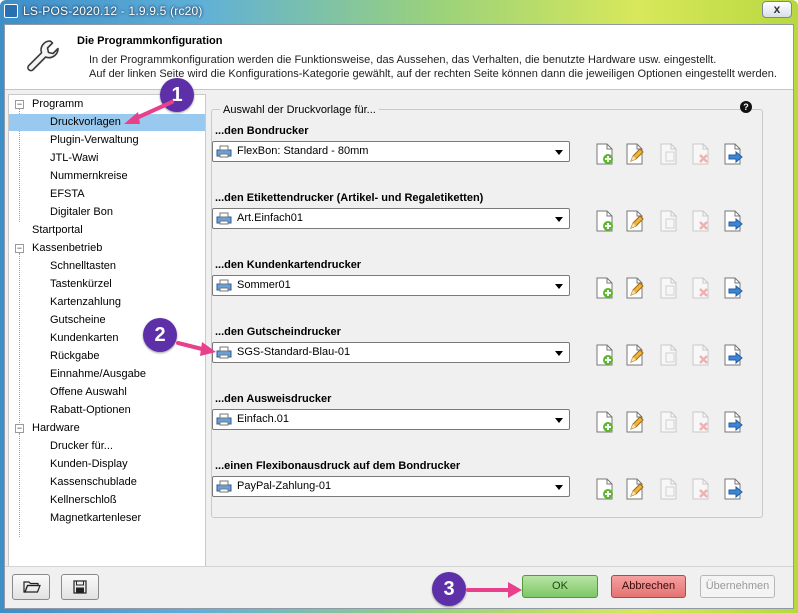 The height and width of the screenshot is (613, 798). Describe the element at coordinates (85, 302) in the screenshot. I see `tree-item-kartenzahlung: Kartenzahlung` at that location.